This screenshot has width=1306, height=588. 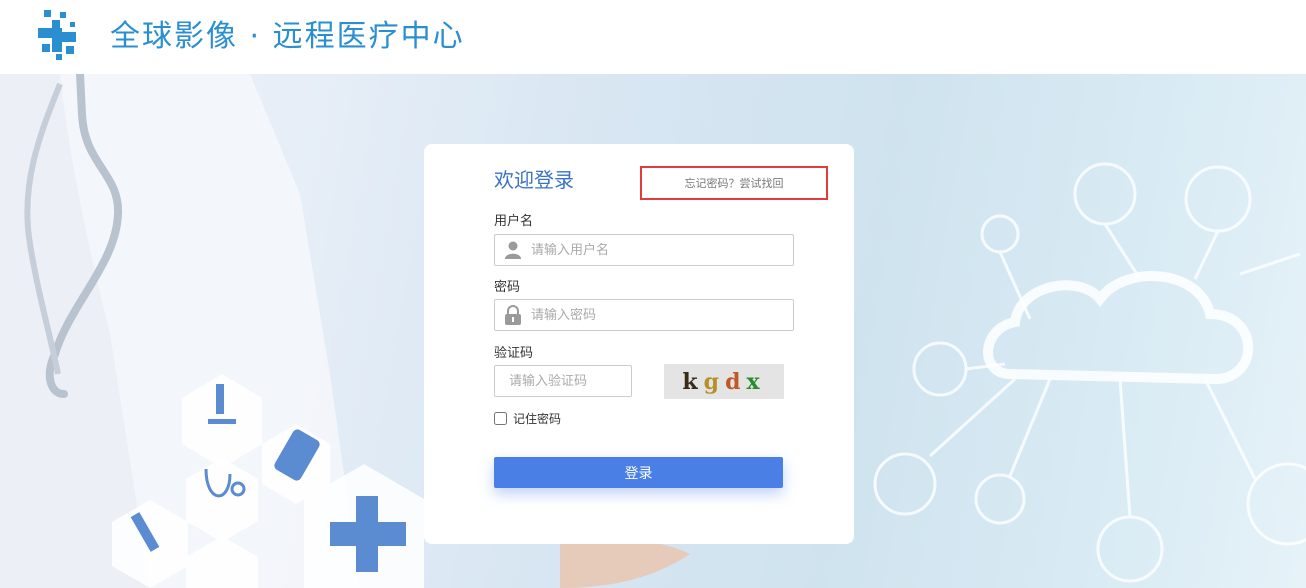 What do you see at coordinates (513, 250) in the screenshot?
I see `user-icon` at bounding box center [513, 250].